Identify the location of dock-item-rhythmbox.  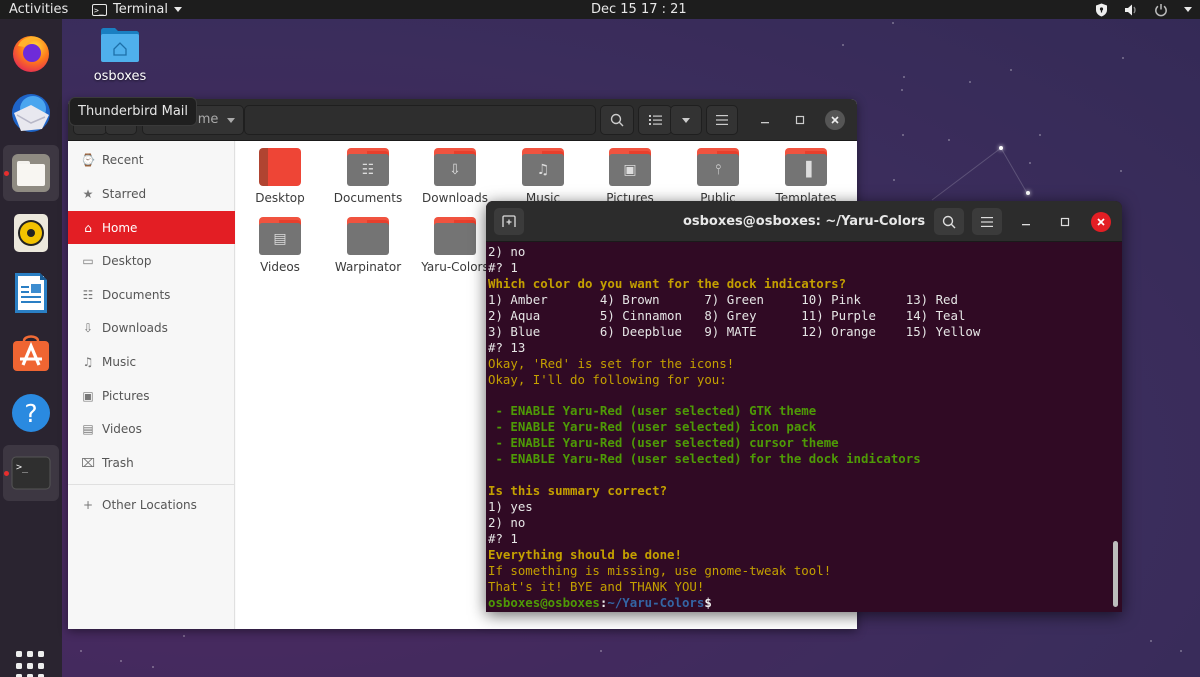
(31, 233).